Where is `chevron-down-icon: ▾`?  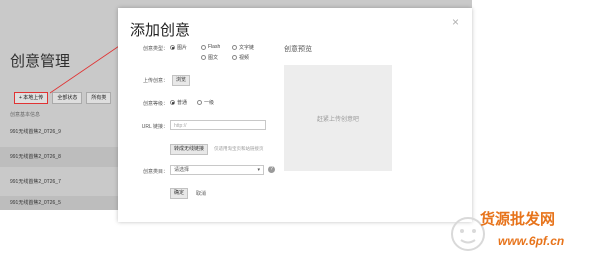 chevron-down-icon: ▾ is located at coordinates (258, 170).